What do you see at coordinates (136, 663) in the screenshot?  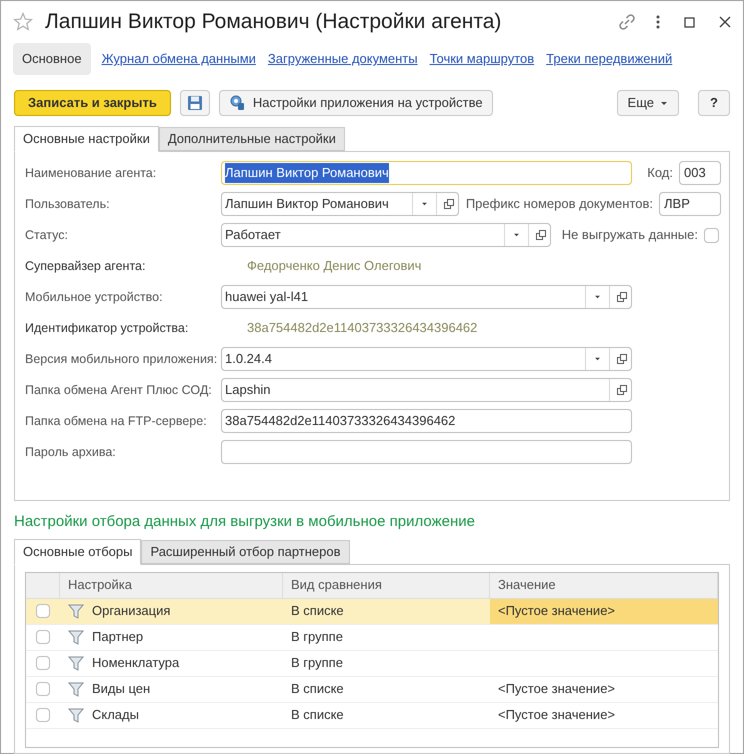 I see `table-cell-text: Номенклатура` at bounding box center [136, 663].